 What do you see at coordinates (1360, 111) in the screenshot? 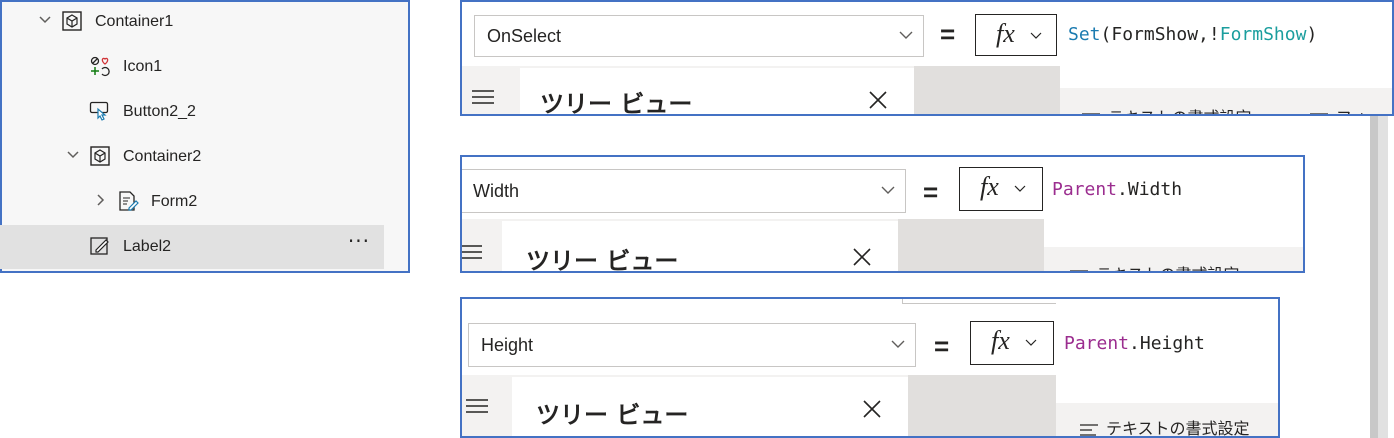
I see `form-label: フォー` at bounding box center [1360, 111].